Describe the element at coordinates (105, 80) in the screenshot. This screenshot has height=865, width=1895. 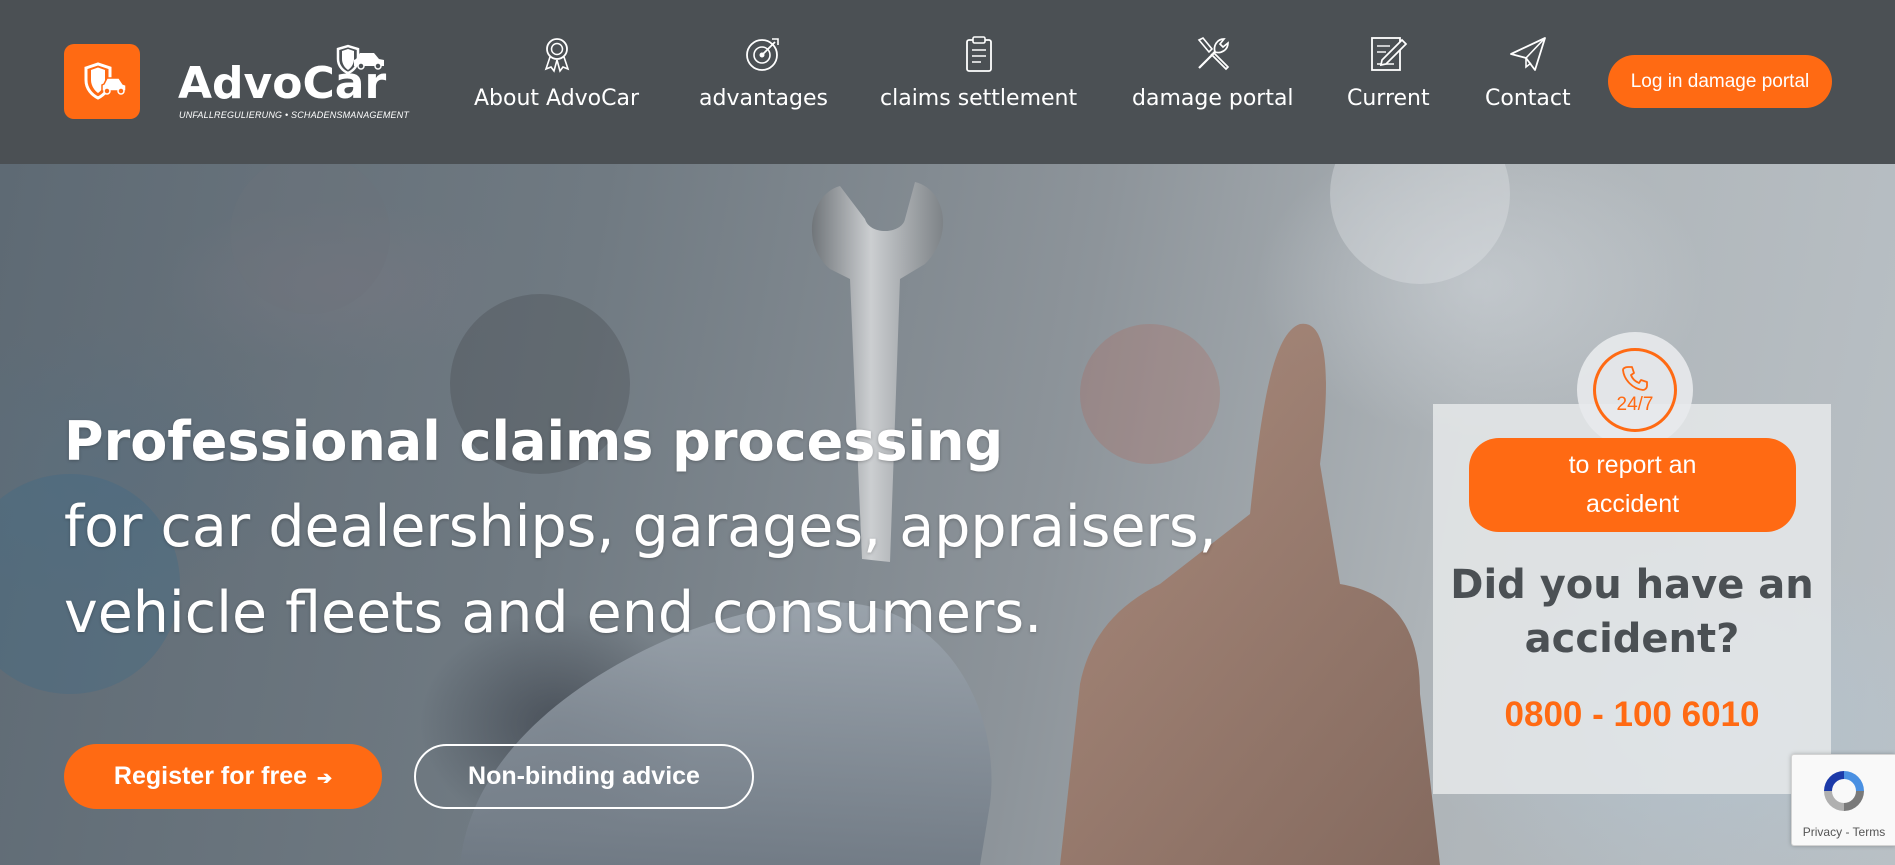
I see `car-shield-icon` at that location.